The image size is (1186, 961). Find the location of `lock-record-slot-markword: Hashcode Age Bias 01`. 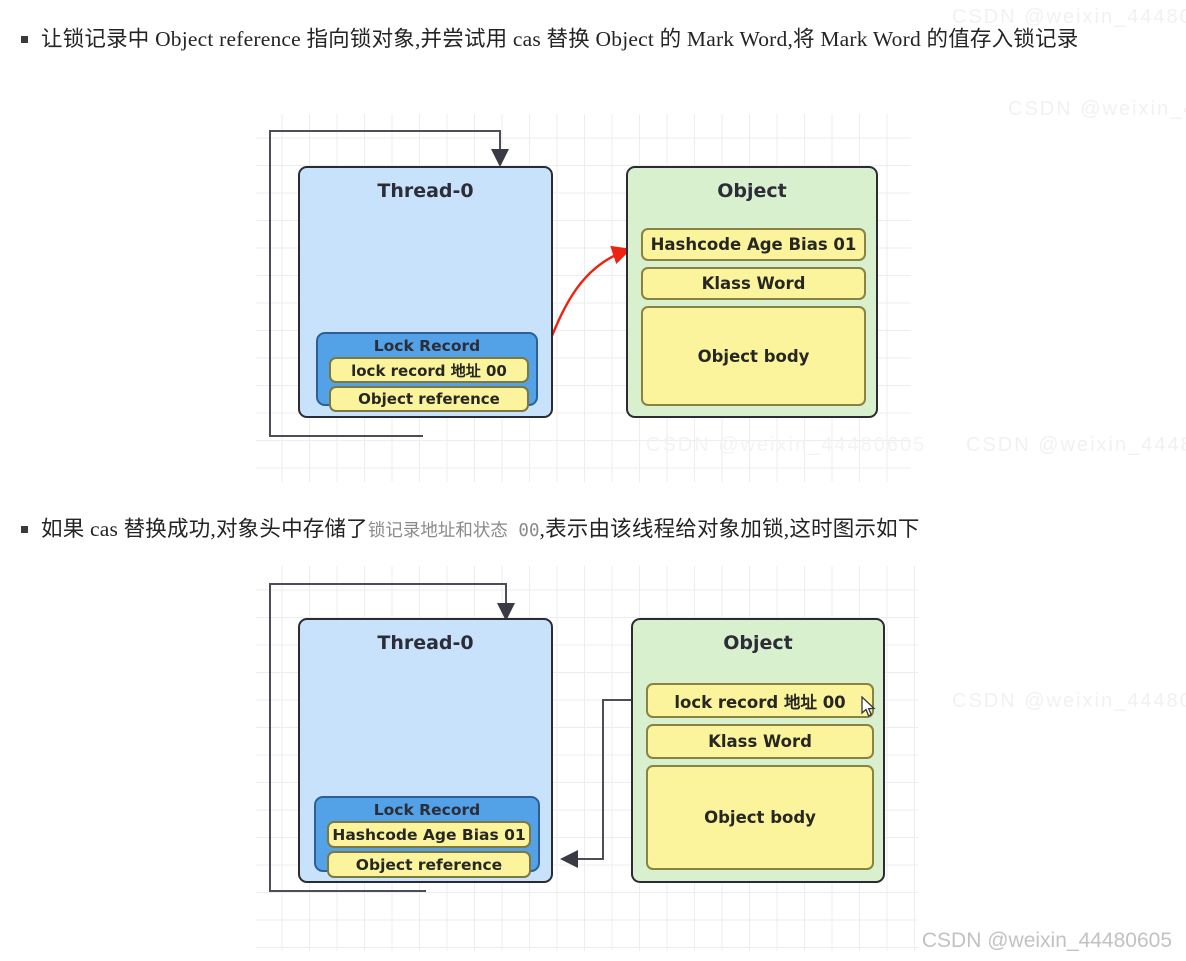

lock-record-slot-markword: Hashcode Age Bias 01 is located at coordinates (429, 834).